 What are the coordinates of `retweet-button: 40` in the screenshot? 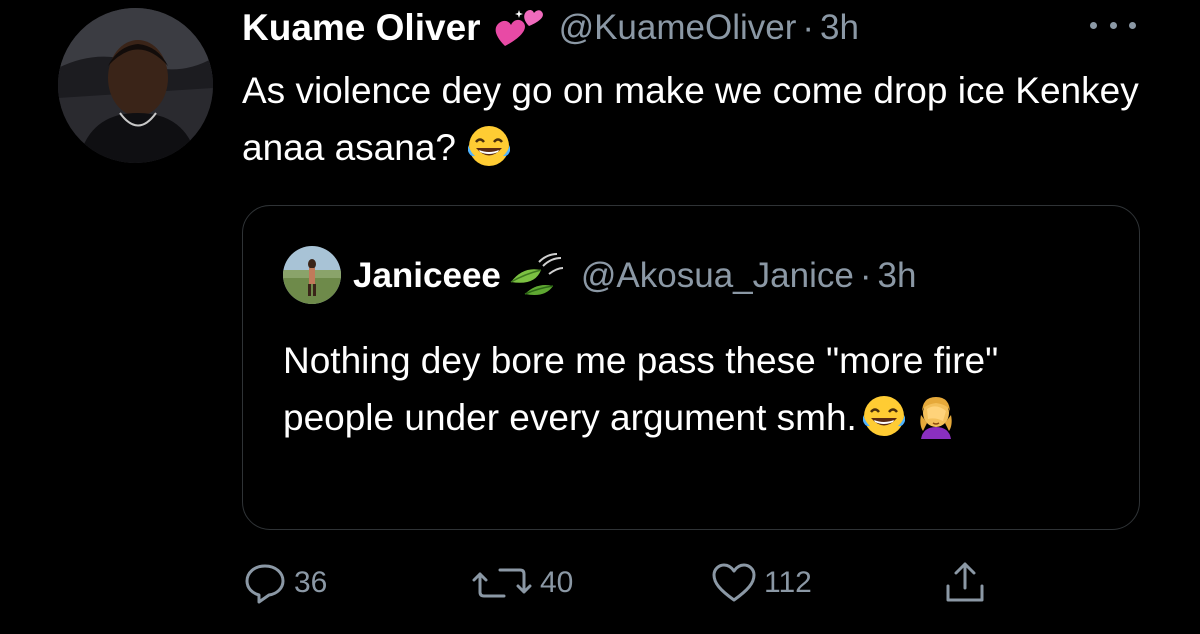 It's located at (521, 583).